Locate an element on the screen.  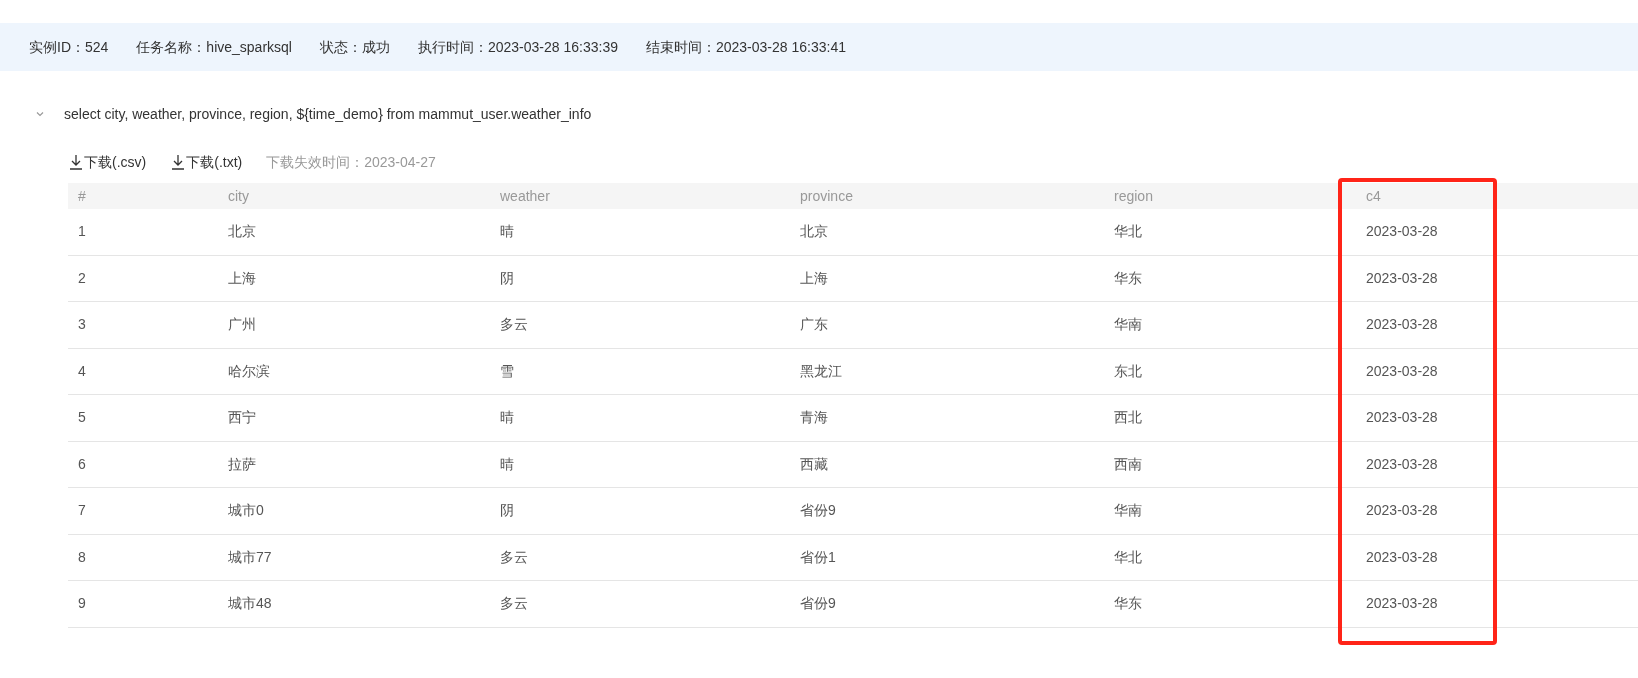
table-cell-text: 广州 is located at coordinates (242, 325).